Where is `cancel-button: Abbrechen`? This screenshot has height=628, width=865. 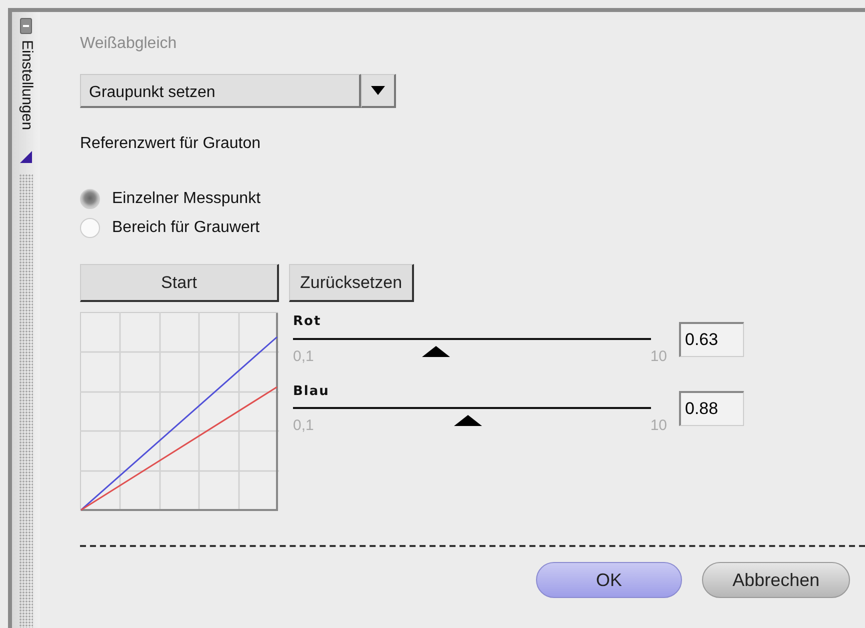
cancel-button: Abbrechen is located at coordinates (776, 580).